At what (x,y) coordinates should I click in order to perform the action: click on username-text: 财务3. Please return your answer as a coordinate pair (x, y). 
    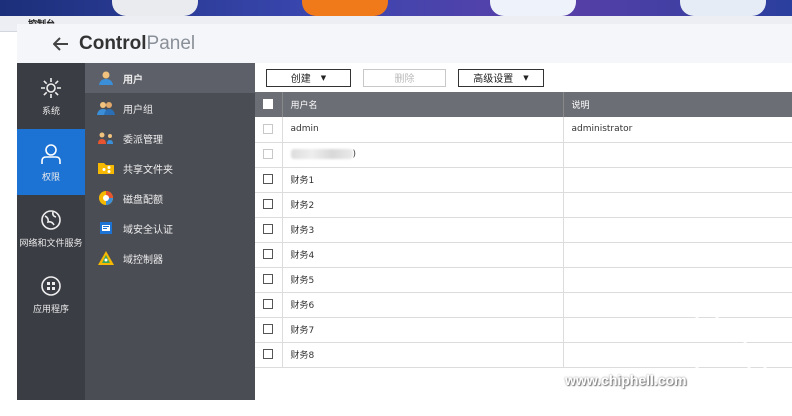
    Looking at the image, I should click on (302, 231).